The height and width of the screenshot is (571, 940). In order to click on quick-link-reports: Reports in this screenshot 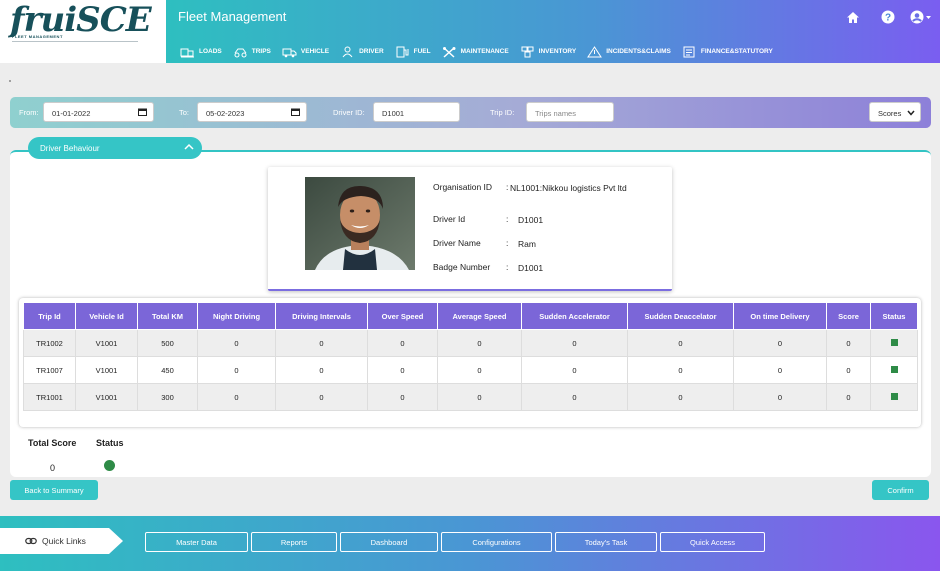, I will do `click(294, 542)`.